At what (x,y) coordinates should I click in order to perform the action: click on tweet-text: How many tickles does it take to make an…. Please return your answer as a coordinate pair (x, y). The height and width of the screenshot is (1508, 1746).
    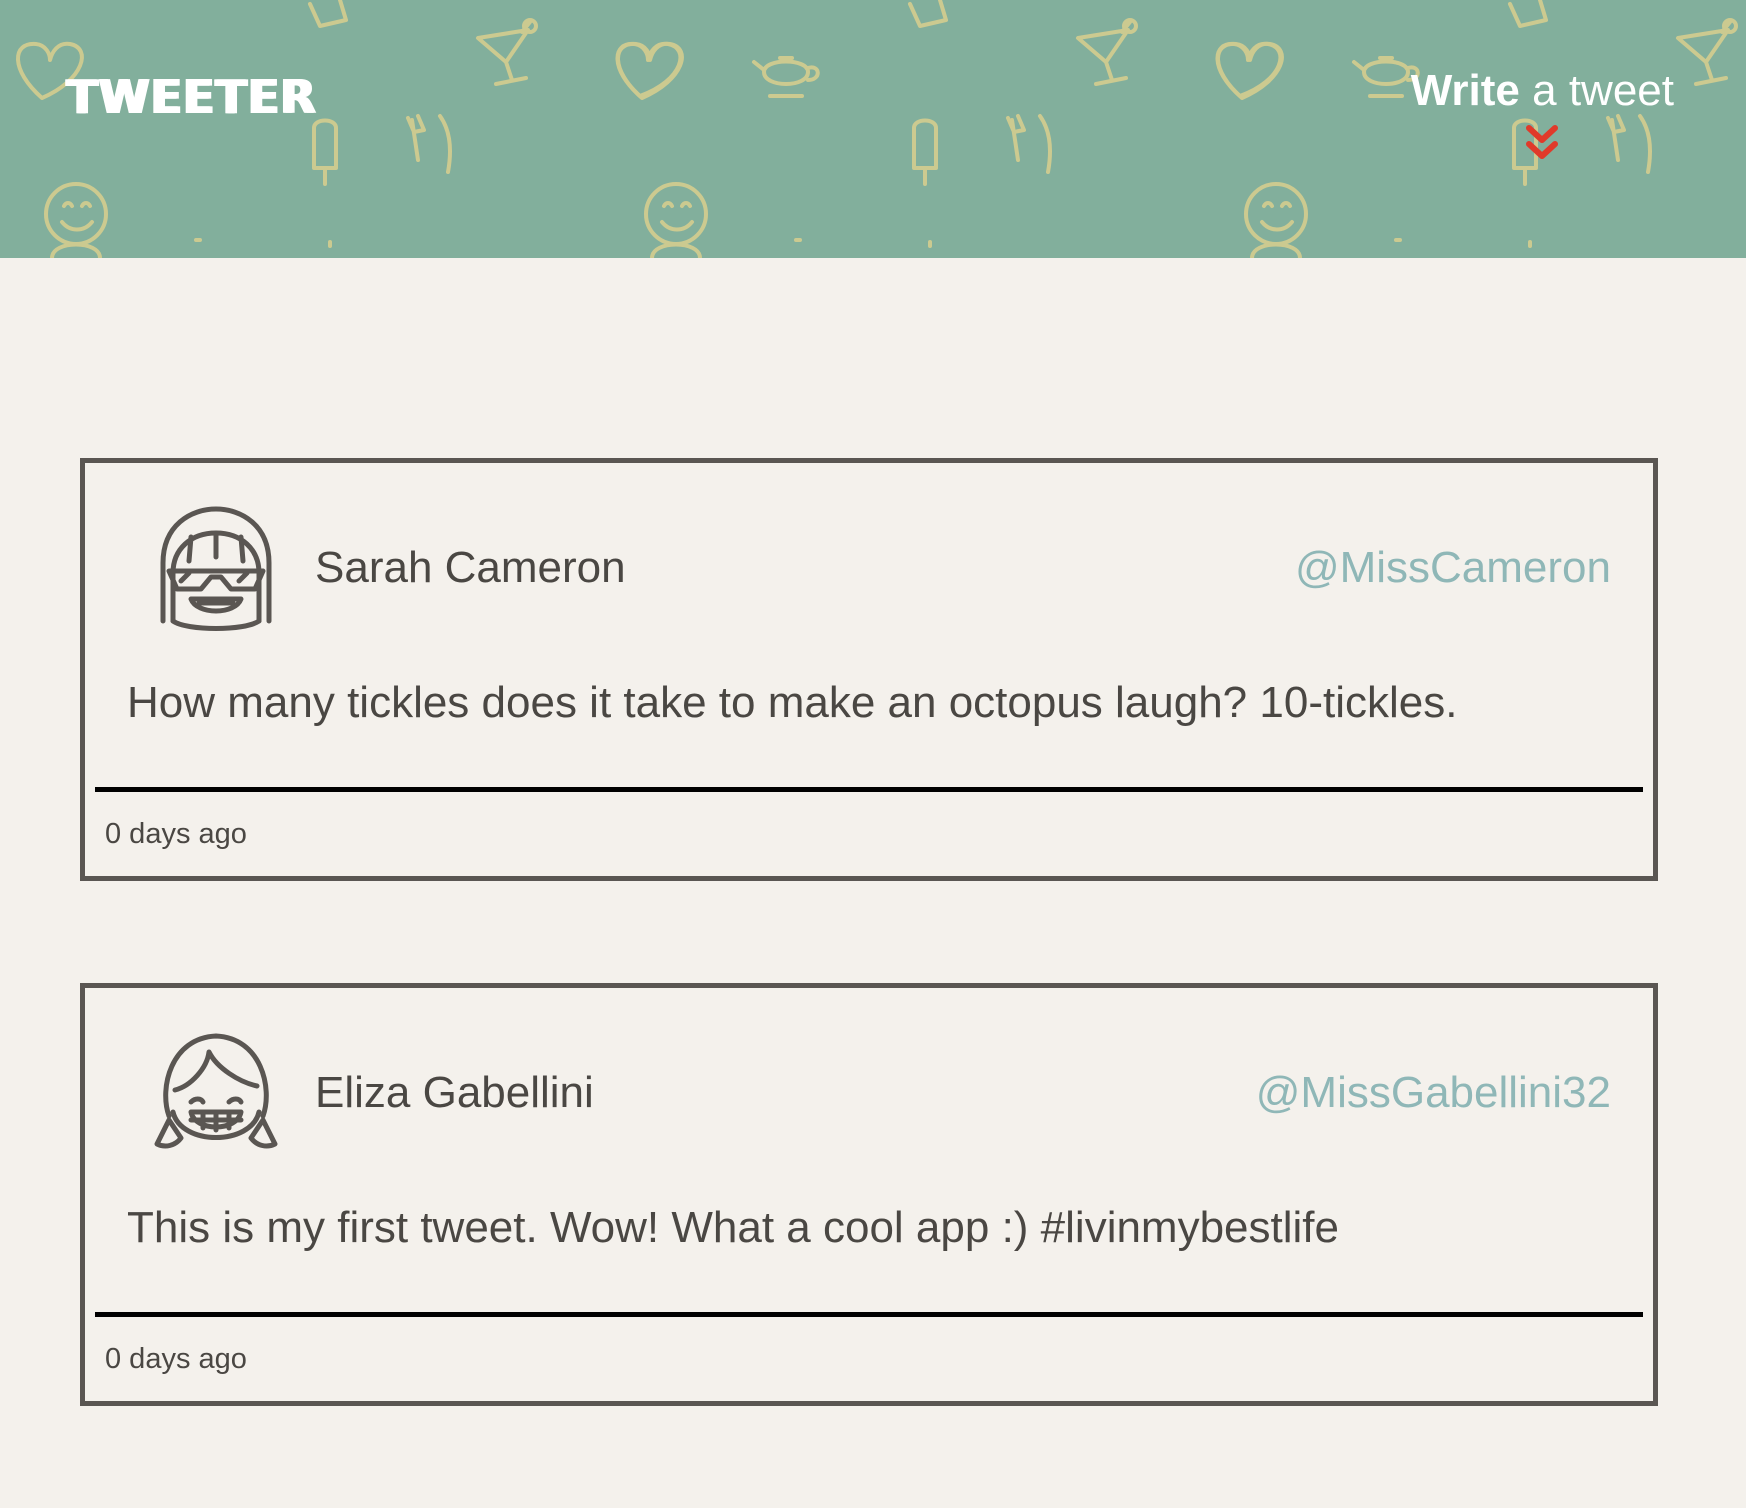
    Looking at the image, I should click on (792, 702).